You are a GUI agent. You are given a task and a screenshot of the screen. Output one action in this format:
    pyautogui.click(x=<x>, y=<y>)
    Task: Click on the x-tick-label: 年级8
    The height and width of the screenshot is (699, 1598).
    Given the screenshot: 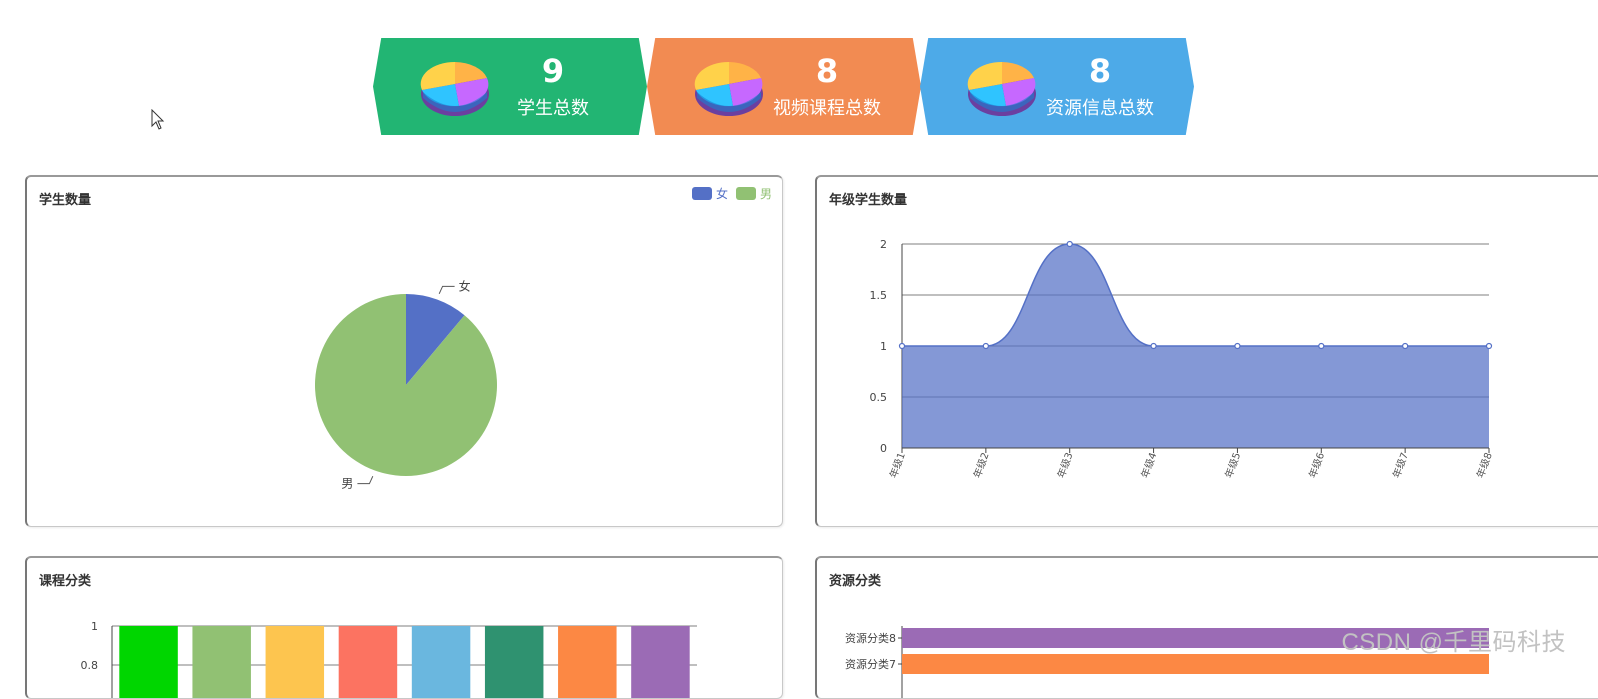 What is the action you would take?
    pyautogui.click(x=1484, y=465)
    